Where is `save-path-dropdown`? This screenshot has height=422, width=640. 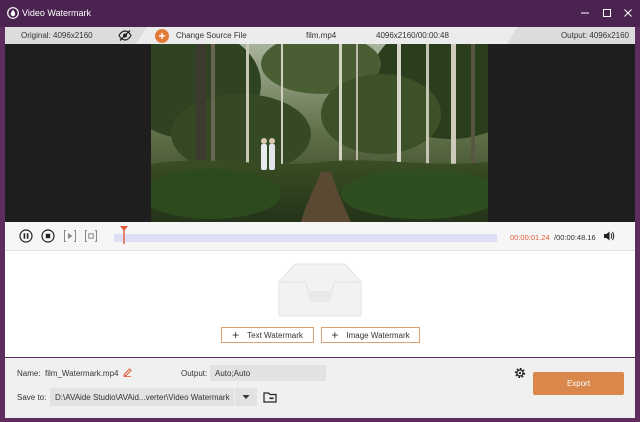 save-path-dropdown is located at coordinates (246, 397).